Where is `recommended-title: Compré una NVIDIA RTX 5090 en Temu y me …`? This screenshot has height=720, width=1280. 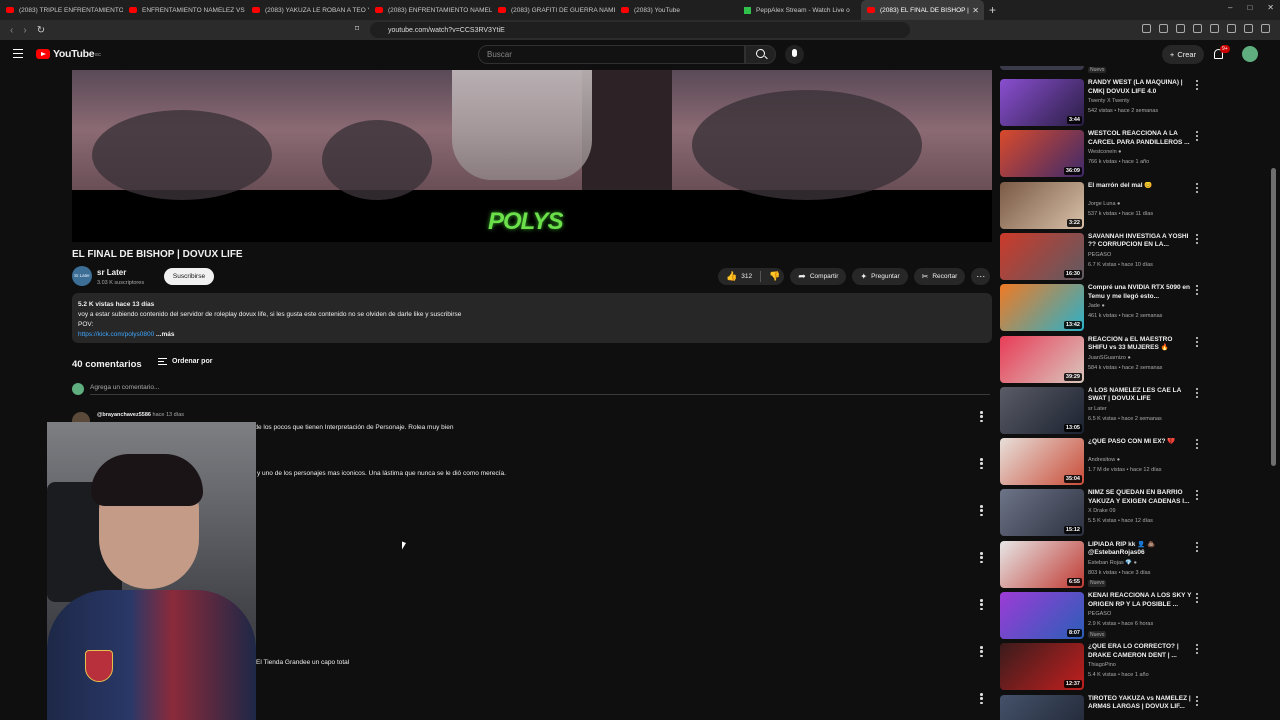
recommended-title: Compré una NVIDIA RTX 5090 en Temu y me … is located at coordinates (1140, 292).